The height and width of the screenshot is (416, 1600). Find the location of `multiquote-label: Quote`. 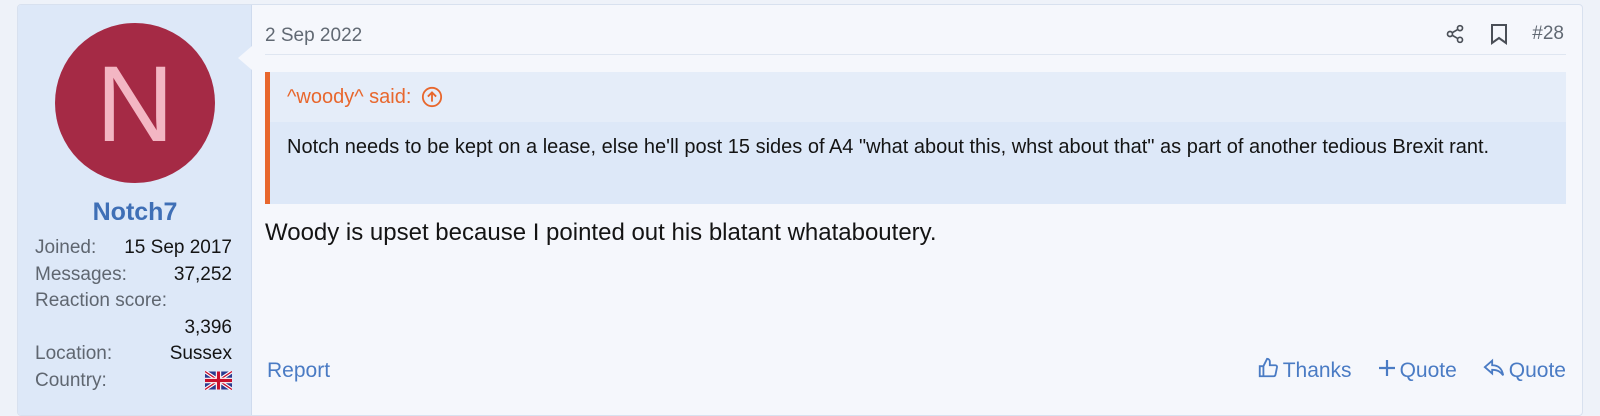

multiquote-label: Quote is located at coordinates (1428, 370).